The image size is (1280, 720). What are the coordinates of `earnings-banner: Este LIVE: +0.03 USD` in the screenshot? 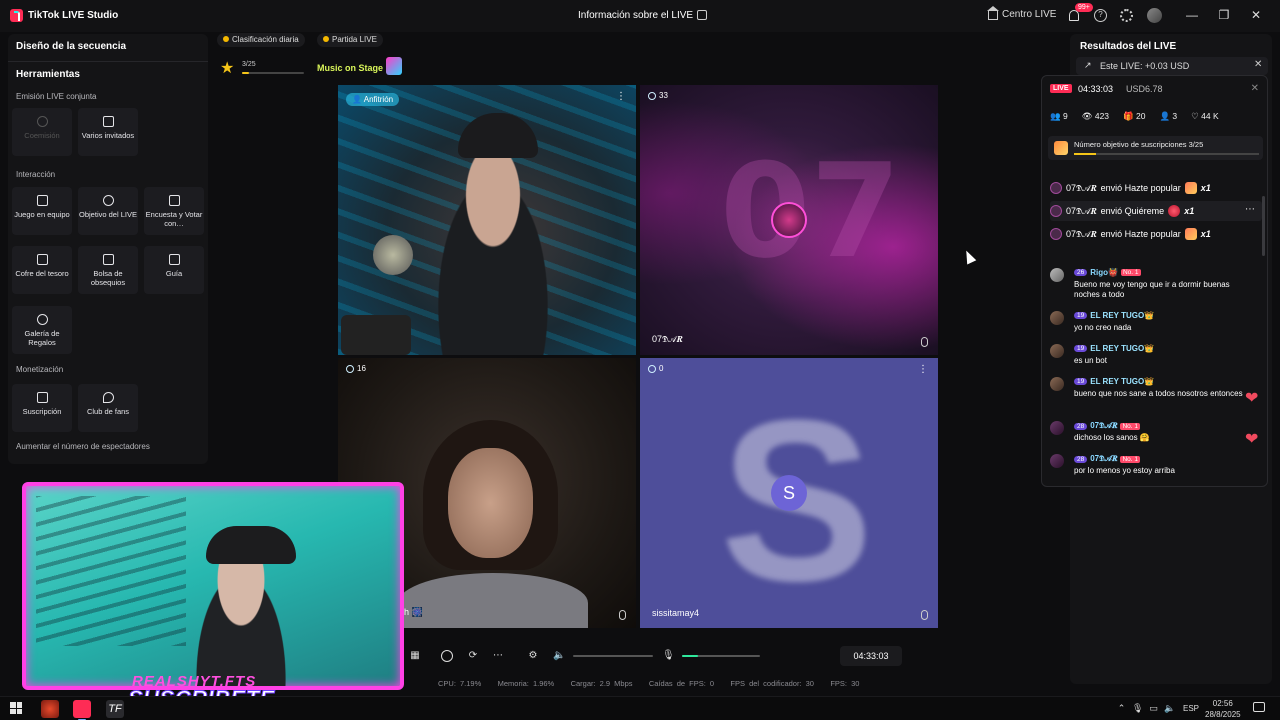 It's located at (1172, 66).